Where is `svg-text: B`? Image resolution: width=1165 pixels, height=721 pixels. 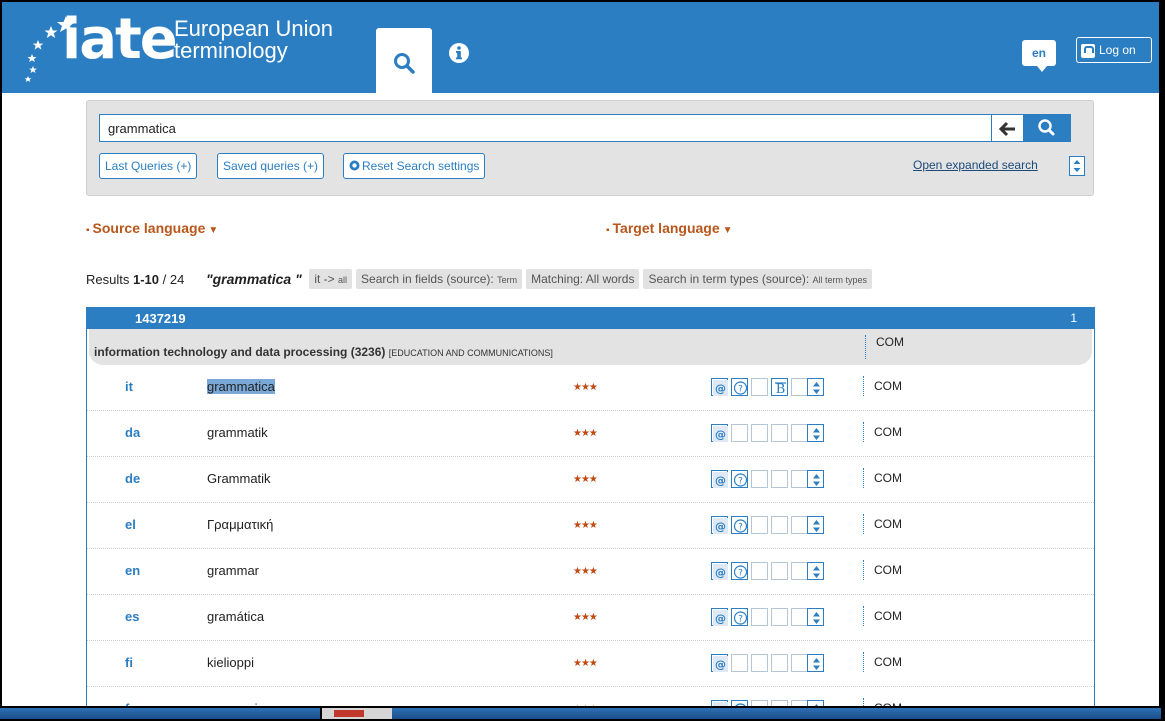 svg-text: B is located at coordinates (781, 389).